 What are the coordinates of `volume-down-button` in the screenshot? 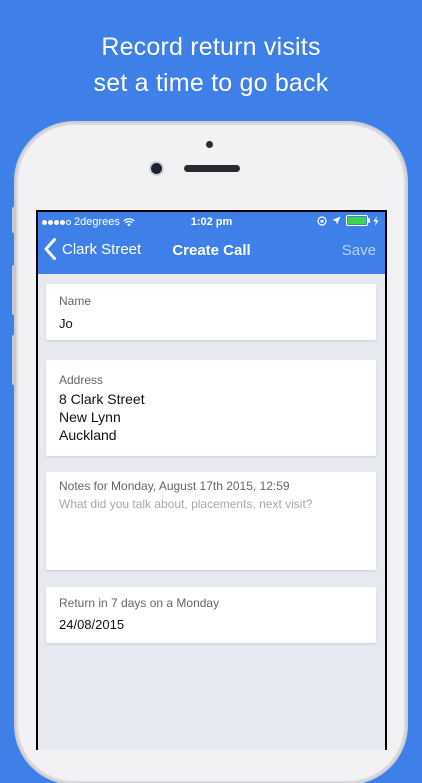 It's located at (14, 360).